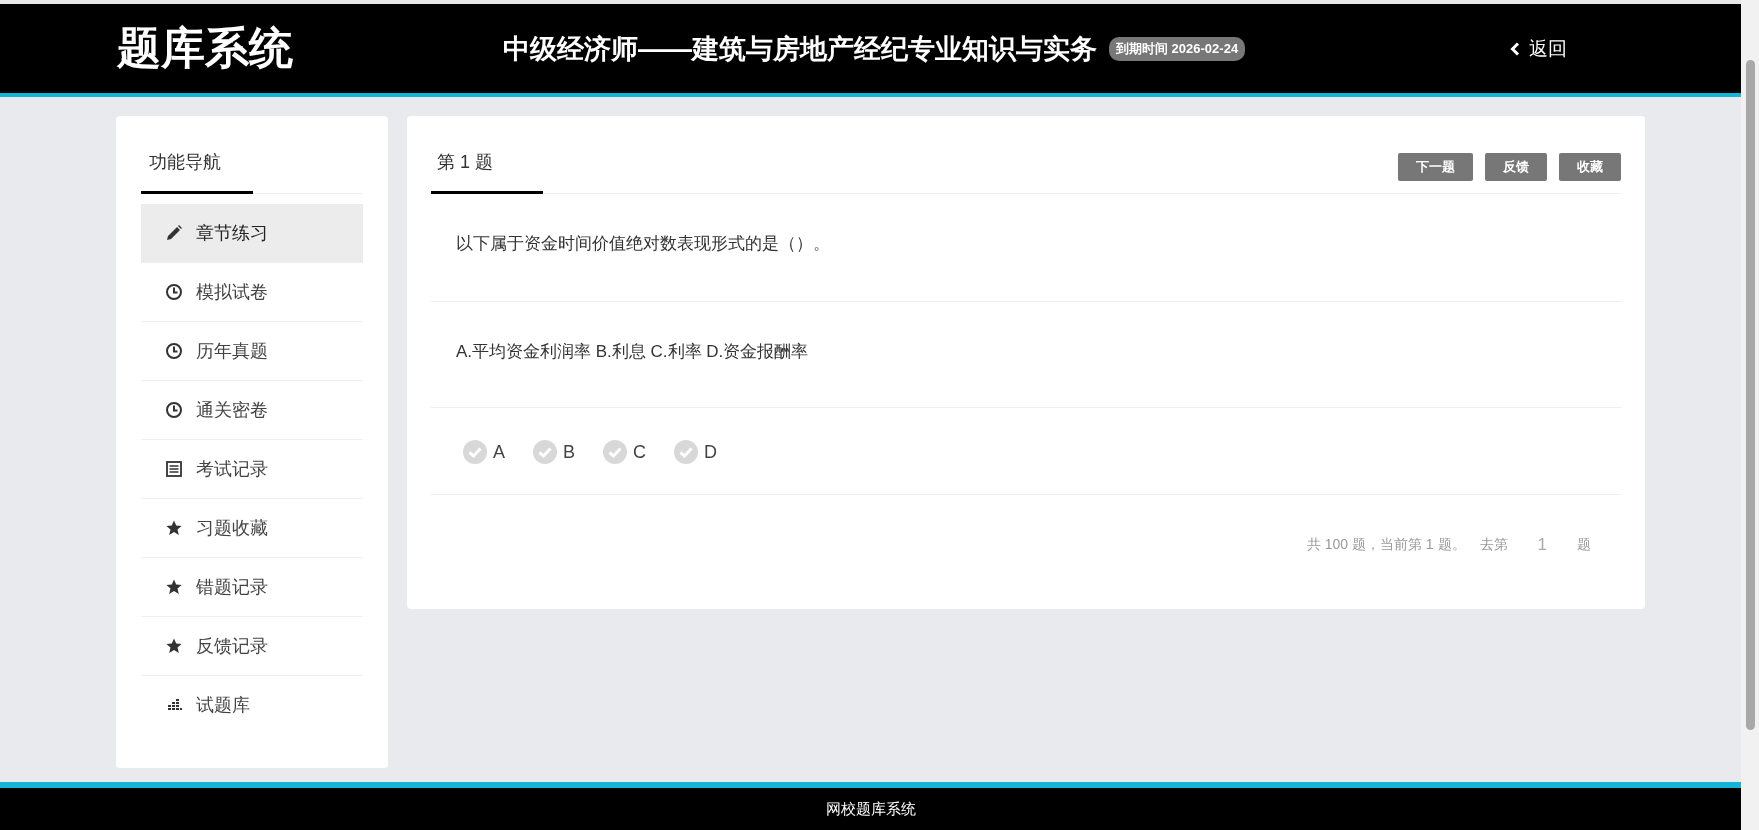 The height and width of the screenshot is (830, 1759). I want to click on nav-label: 错题记录, so click(232, 587).